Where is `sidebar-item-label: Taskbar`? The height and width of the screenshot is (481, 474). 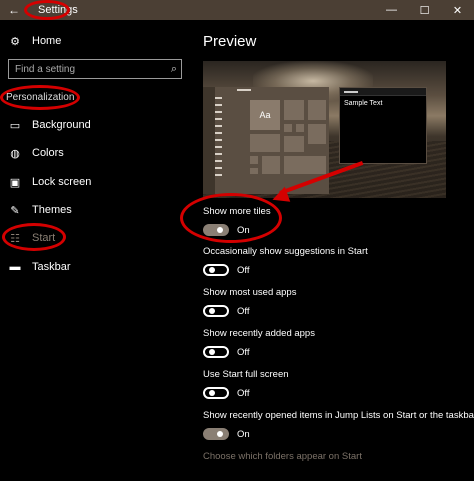 sidebar-item-label: Taskbar is located at coordinates (51, 267).